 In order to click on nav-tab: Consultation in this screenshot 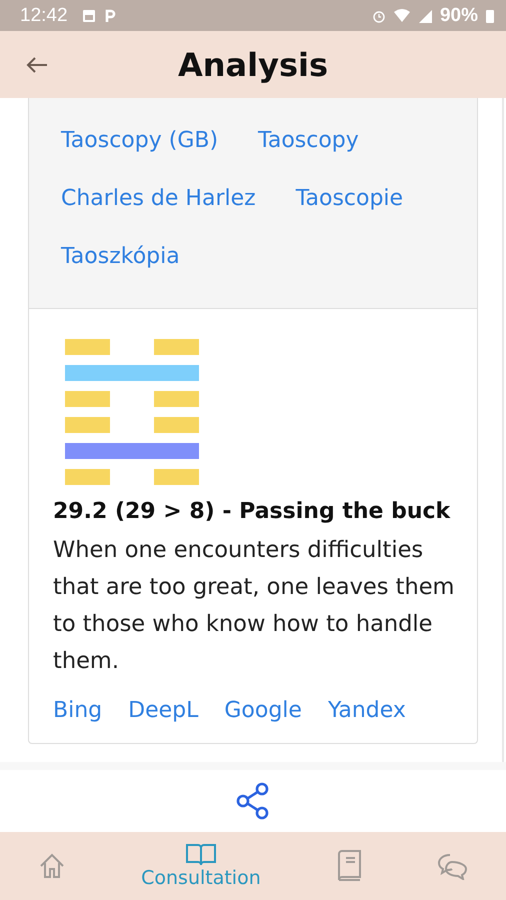, I will do `click(201, 866)`.